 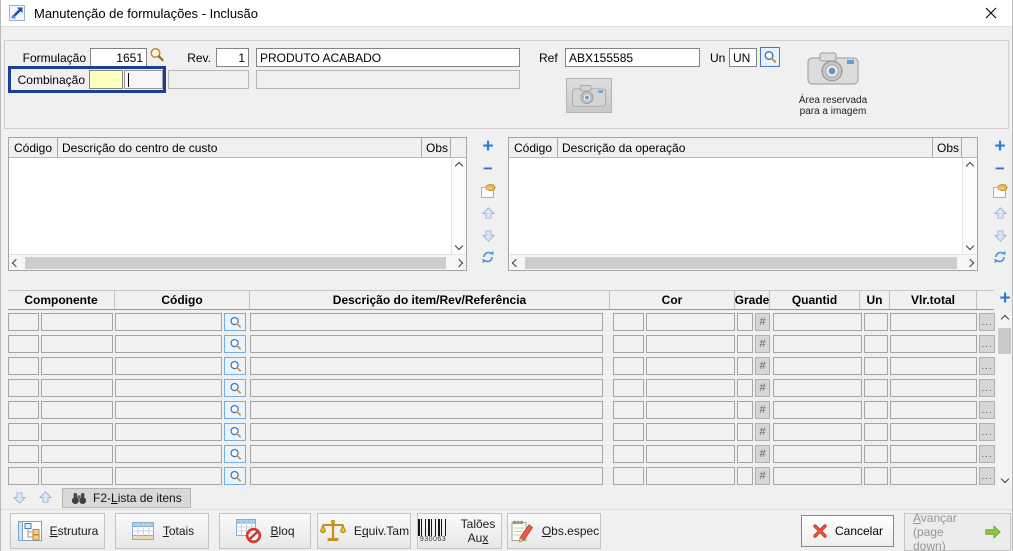 I want to click on scroll-down-icon, so click(x=459, y=246).